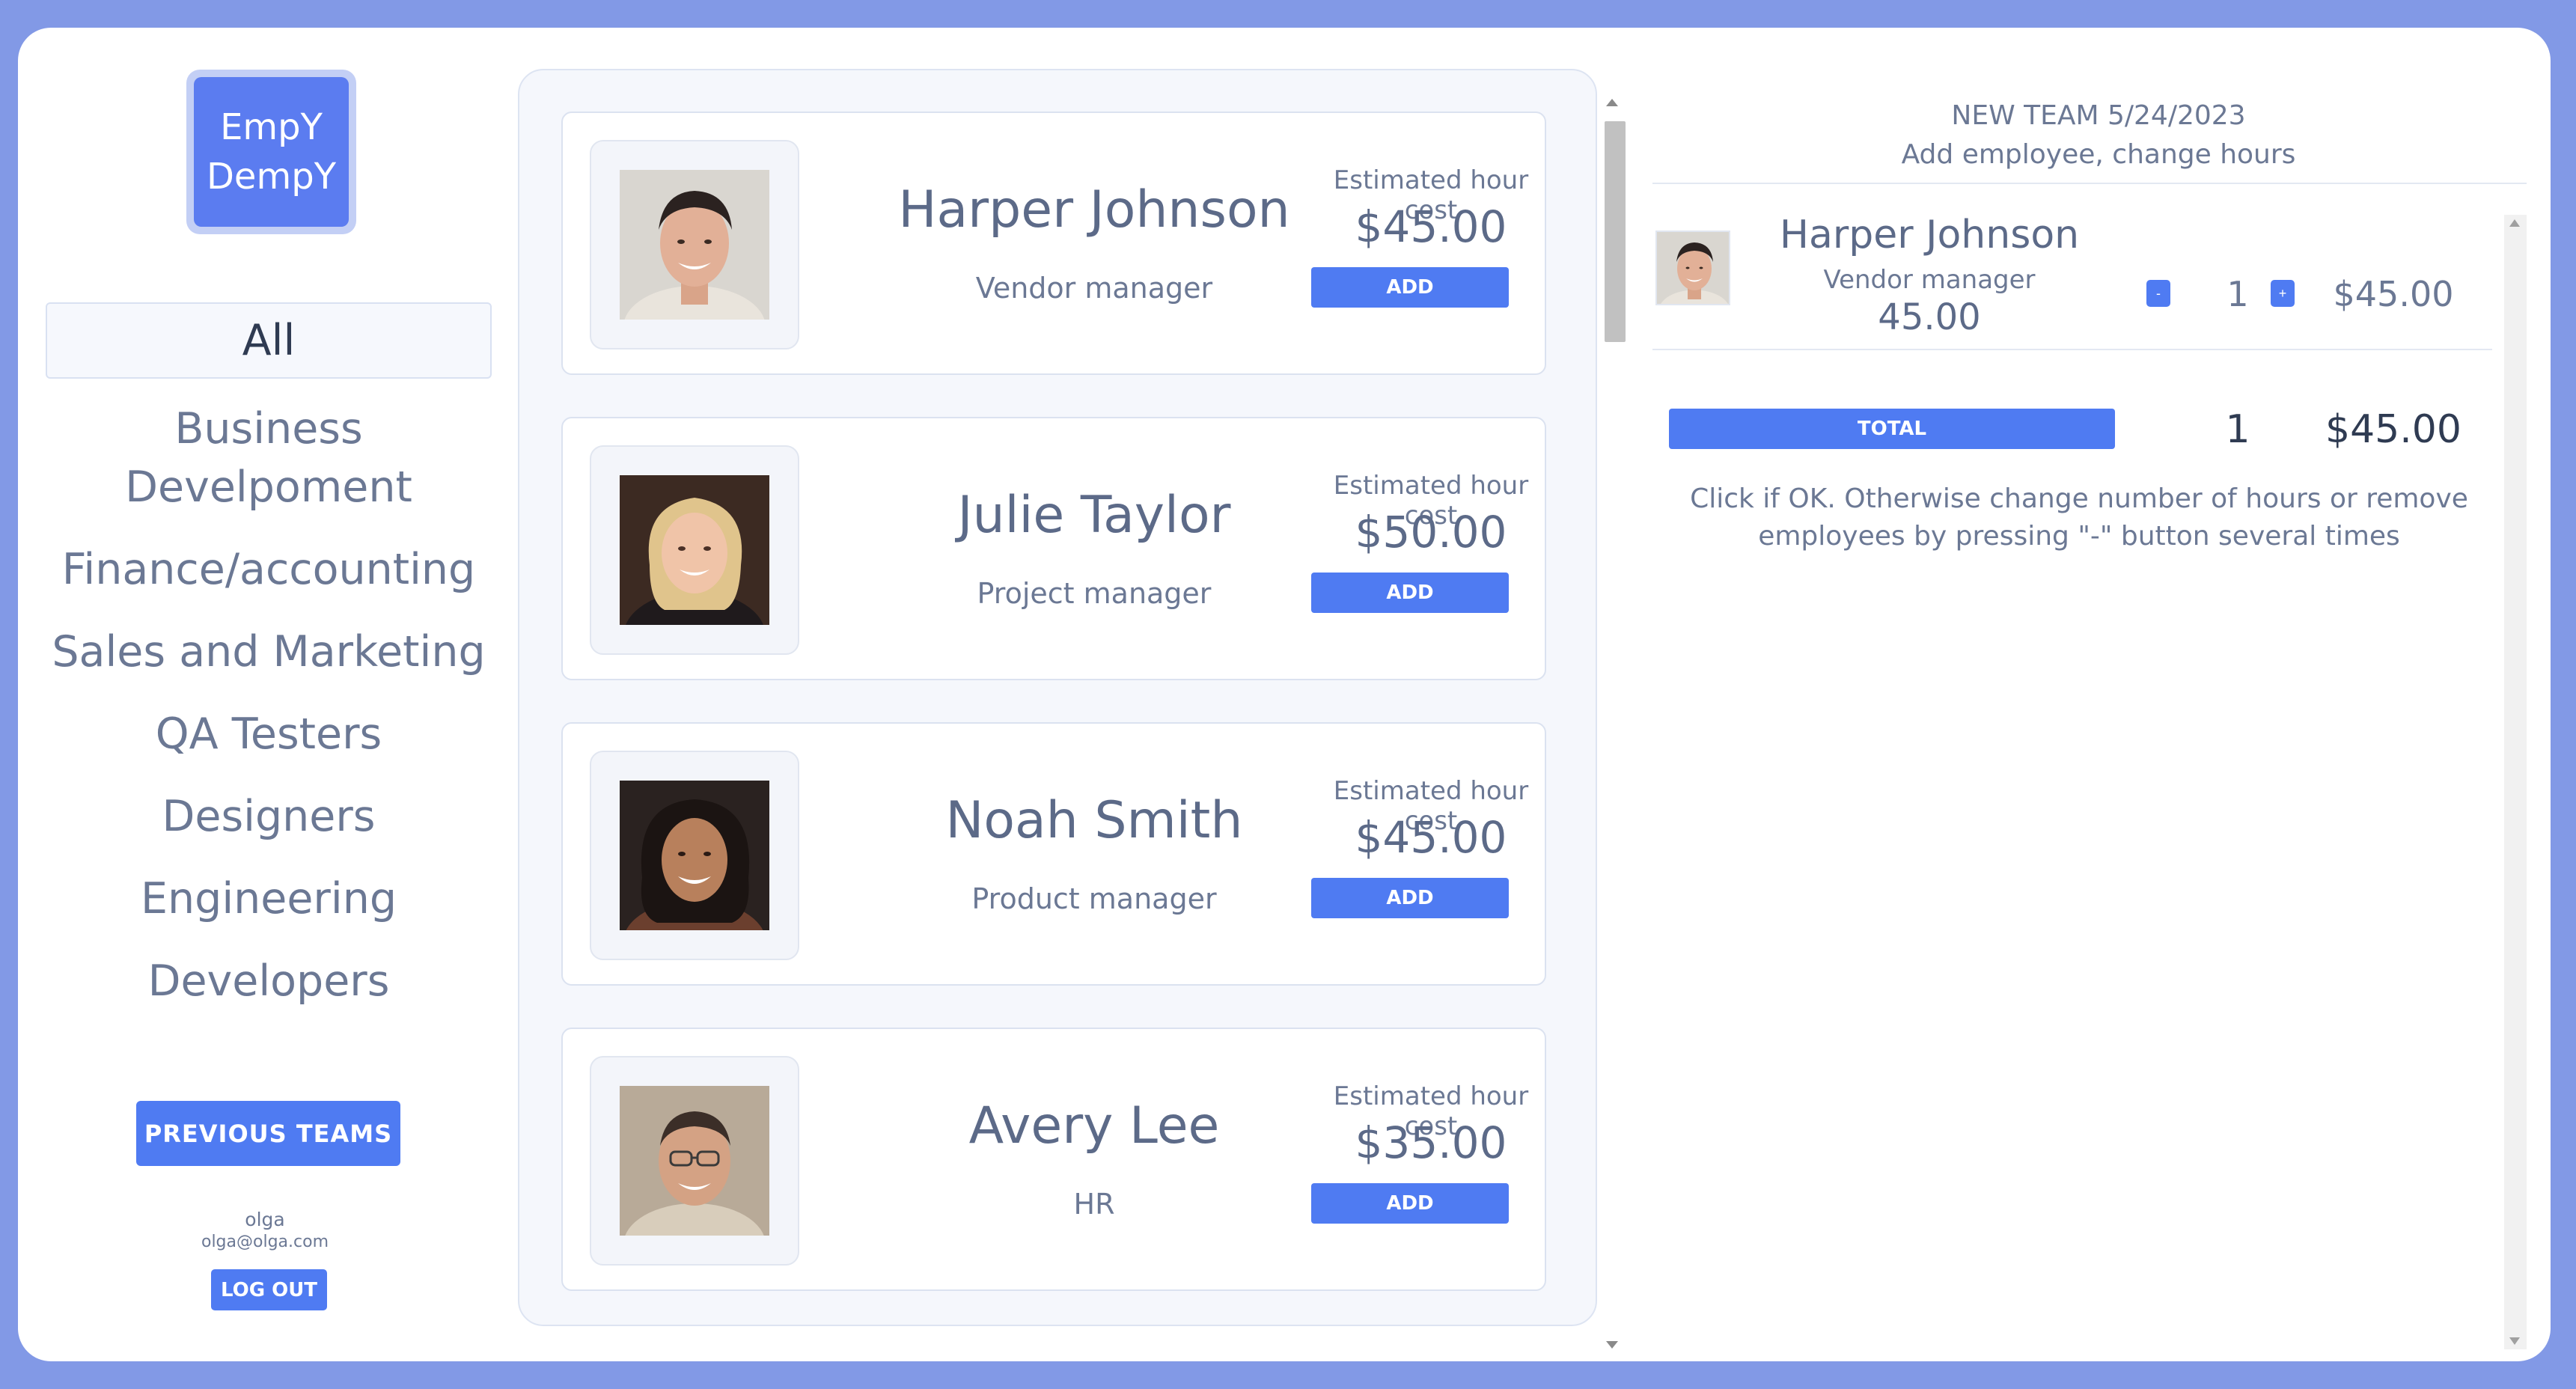 This screenshot has height=1389, width=2576. What do you see at coordinates (1930, 280) in the screenshot?
I see `team-member-role: Vendor manager` at bounding box center [1930, 280].